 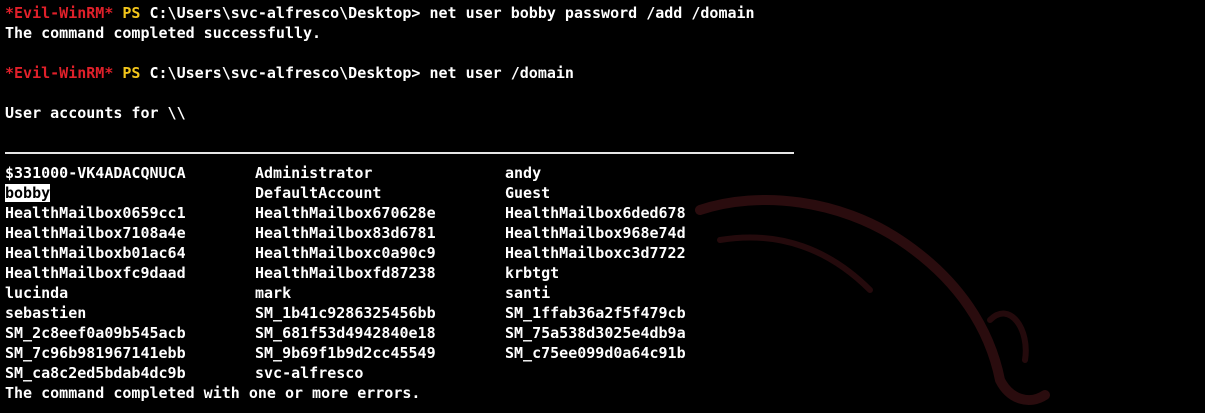 I want to click on account-name: Administrator, so click(x=314, y=173).